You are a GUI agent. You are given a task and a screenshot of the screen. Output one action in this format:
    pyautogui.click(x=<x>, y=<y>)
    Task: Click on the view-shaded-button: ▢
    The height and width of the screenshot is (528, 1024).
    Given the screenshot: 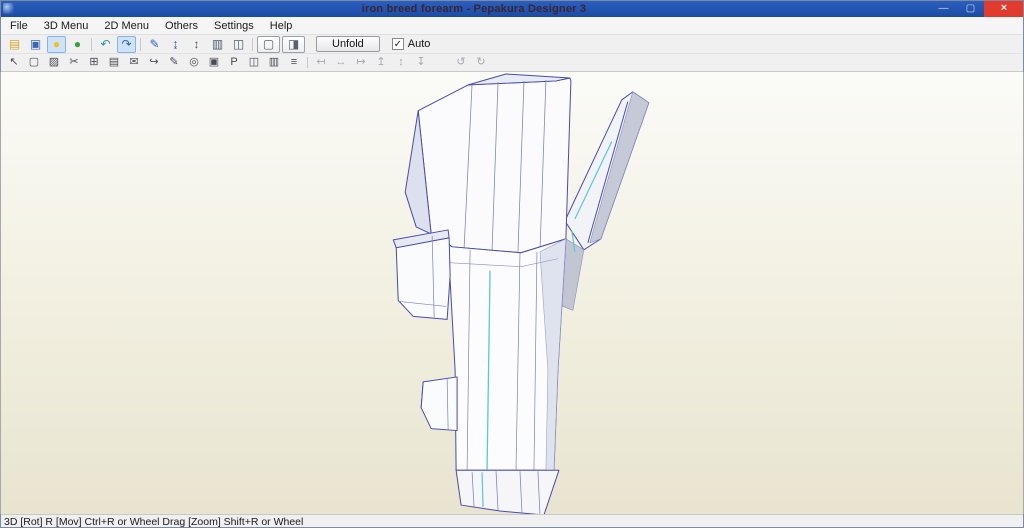 What is the action you would take?
    pyautogui.click(x=268, y=44)
    